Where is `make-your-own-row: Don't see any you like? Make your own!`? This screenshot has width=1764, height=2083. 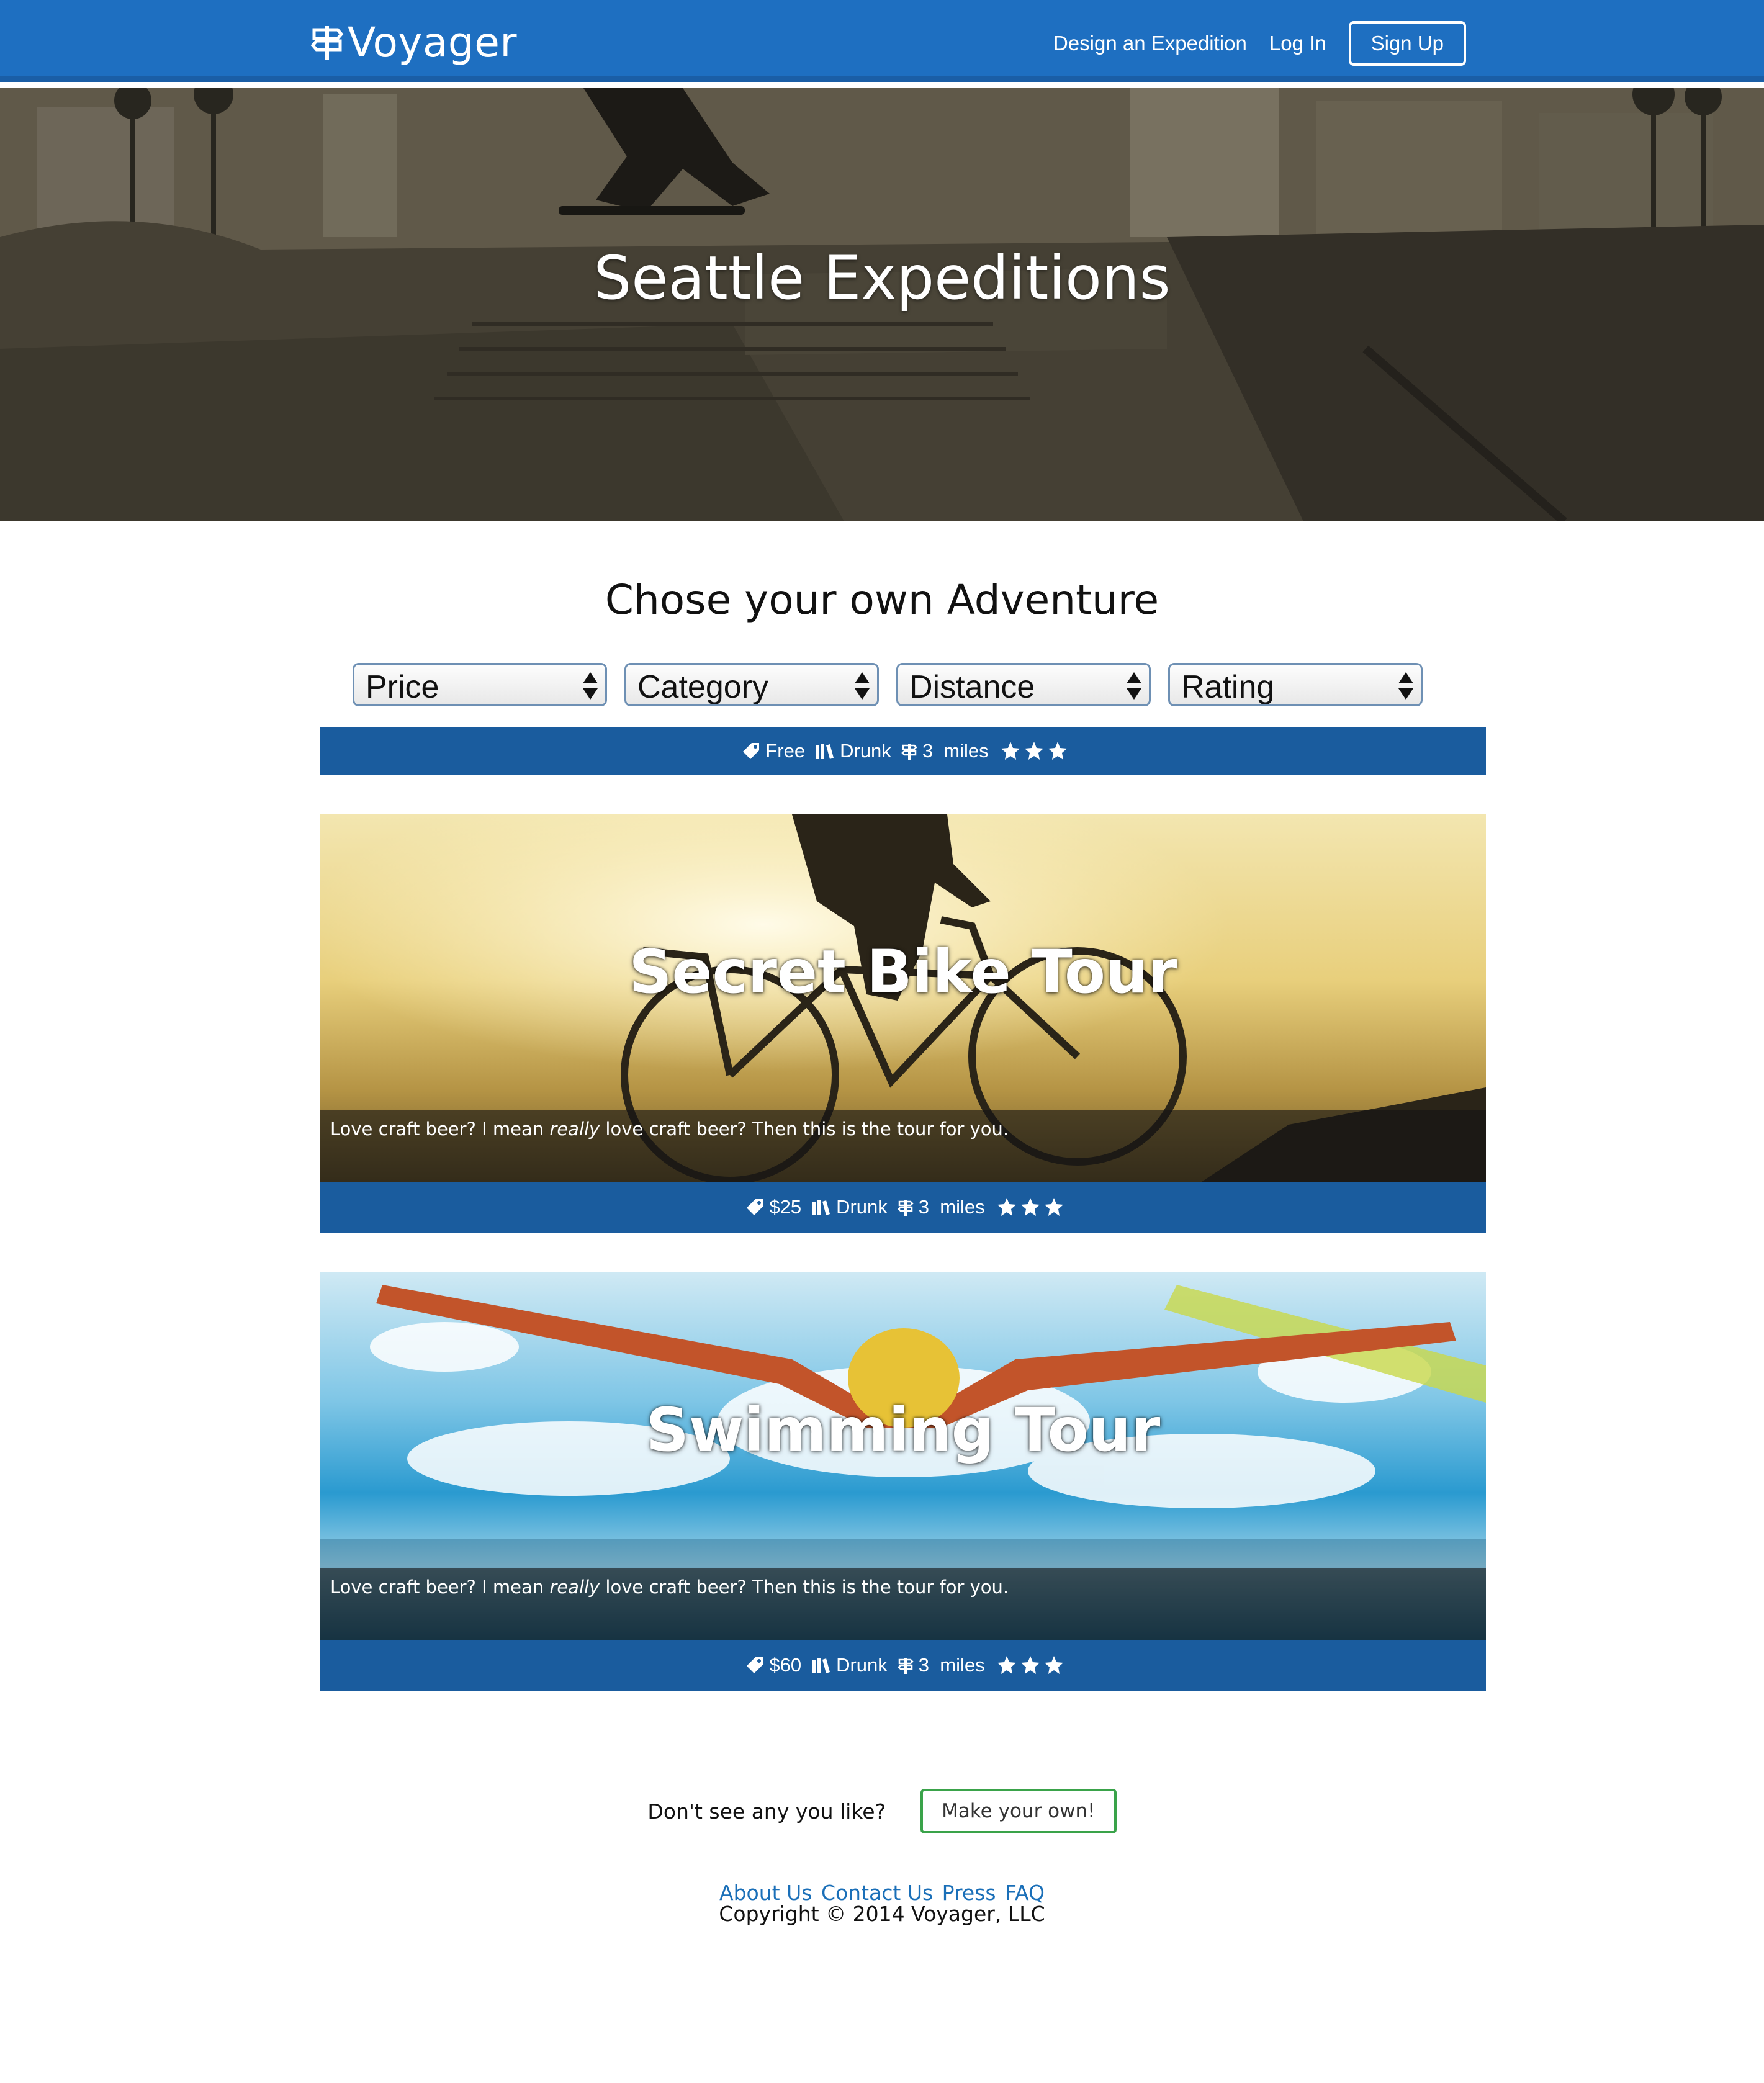 make-your-own-row: Don't see any you like? Make your own! is located at coordinates (882, 1811).